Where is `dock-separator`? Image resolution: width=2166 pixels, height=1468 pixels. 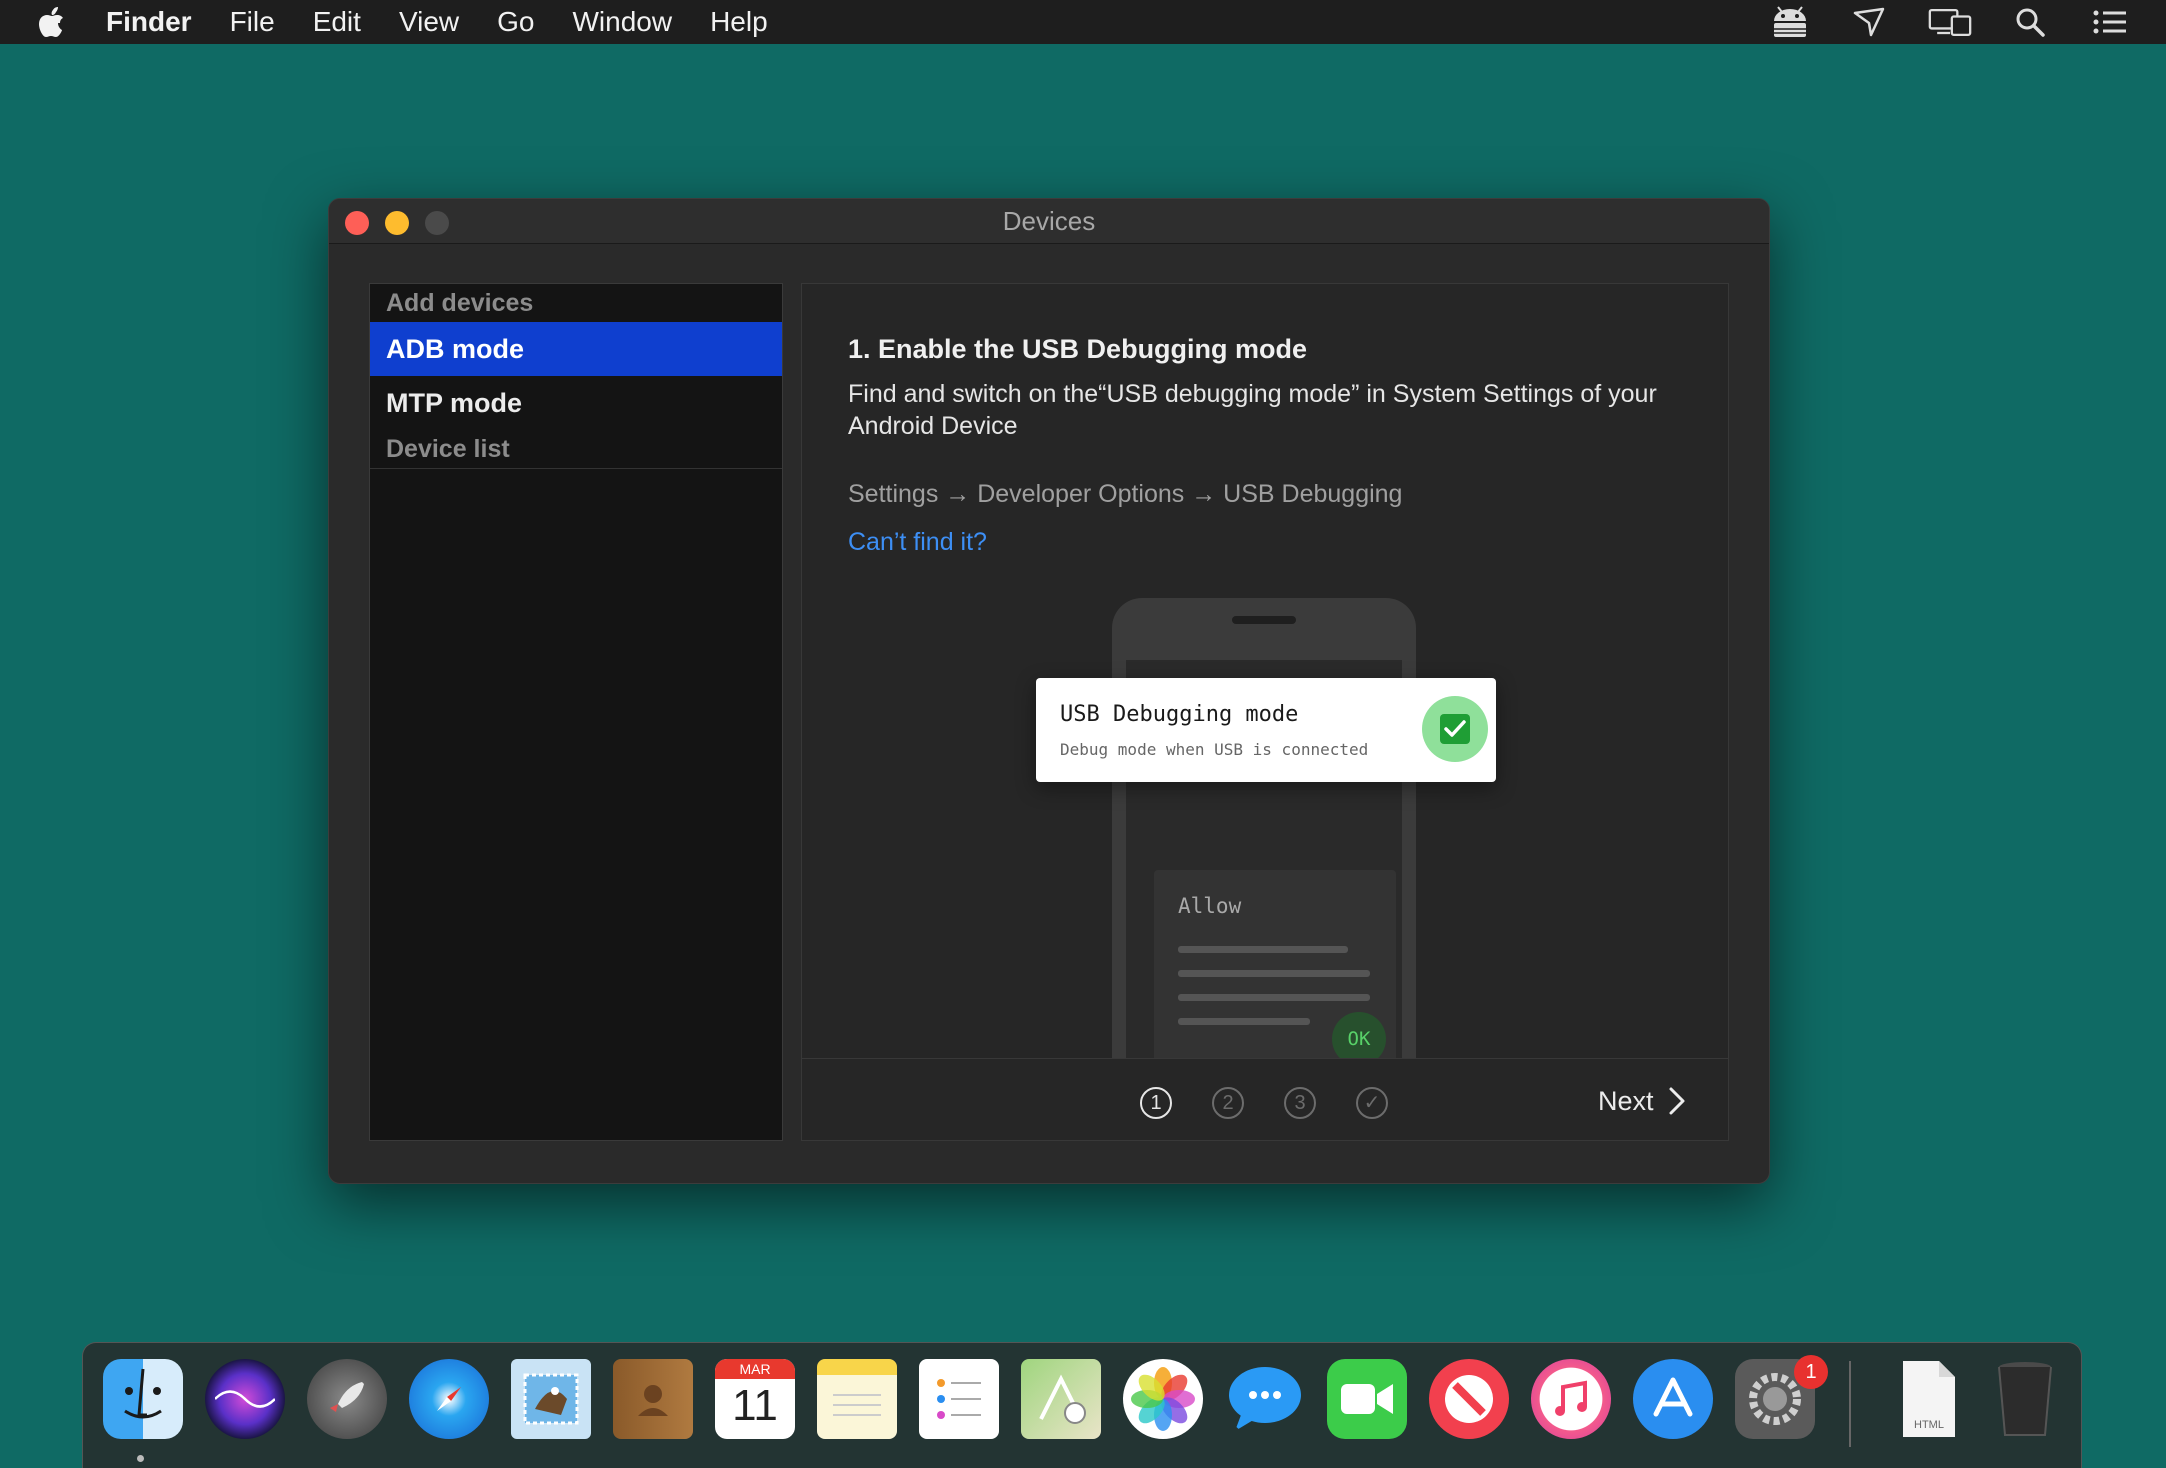
dock-separator is located at coordinates (1850, 1404).